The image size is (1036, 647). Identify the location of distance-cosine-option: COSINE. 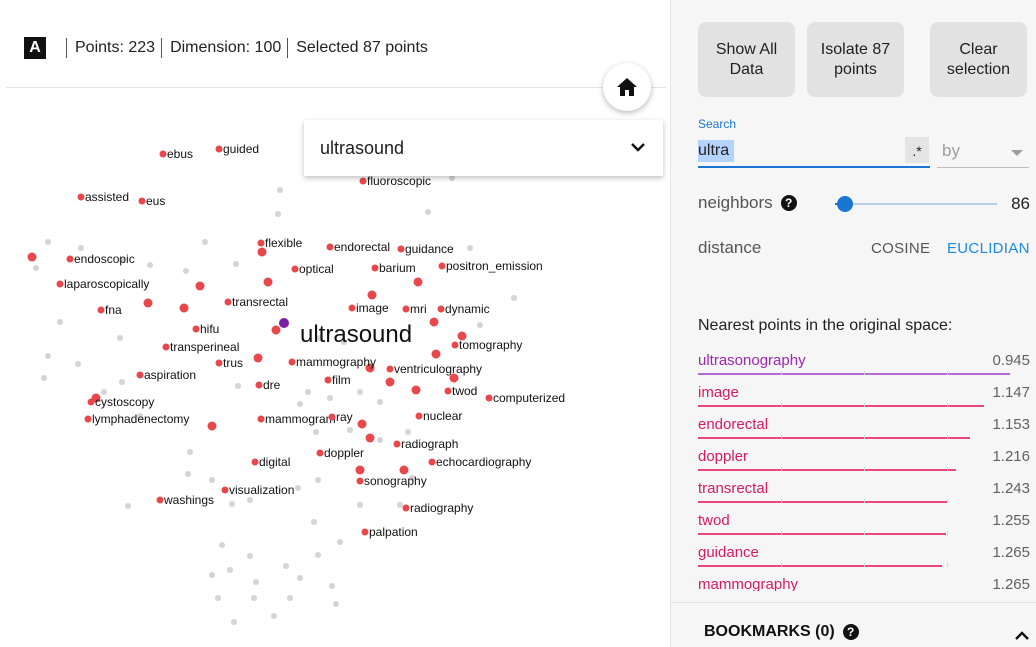
(900, 248).